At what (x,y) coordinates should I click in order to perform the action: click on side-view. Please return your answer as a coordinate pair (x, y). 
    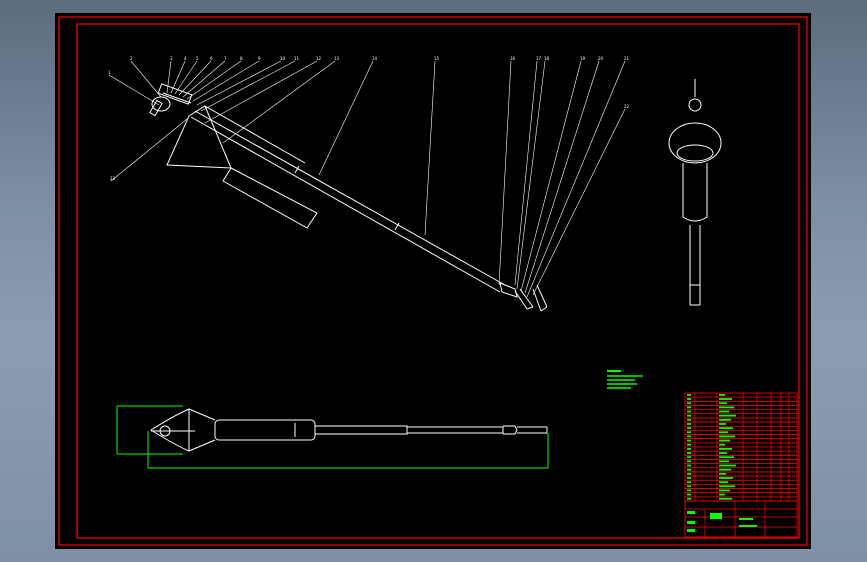
    Looking at the image, I should click on (695, 192).